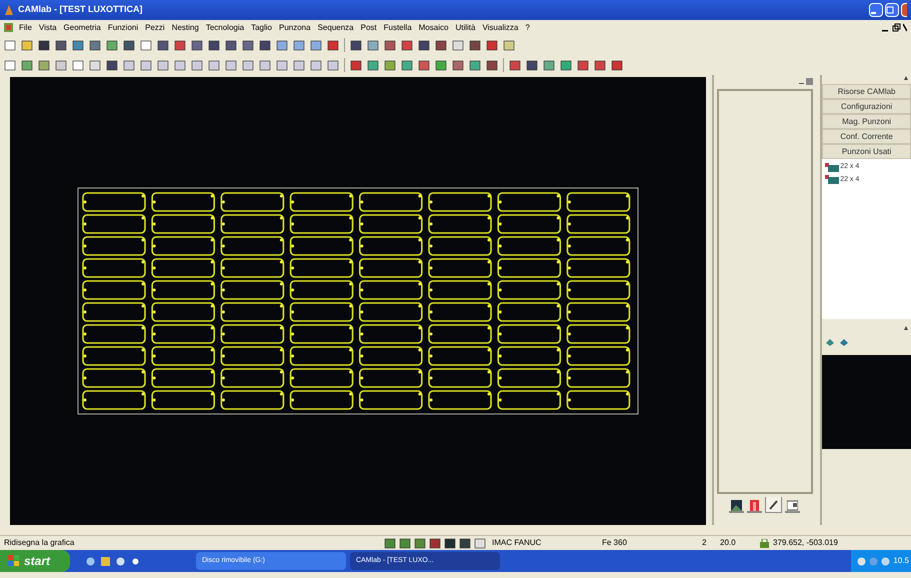 This screenshot has width=911, height=578. What do you see at coordinates (754, 505) in the screenshot?
I see `bar-icon` at bounding box center [754, 505].